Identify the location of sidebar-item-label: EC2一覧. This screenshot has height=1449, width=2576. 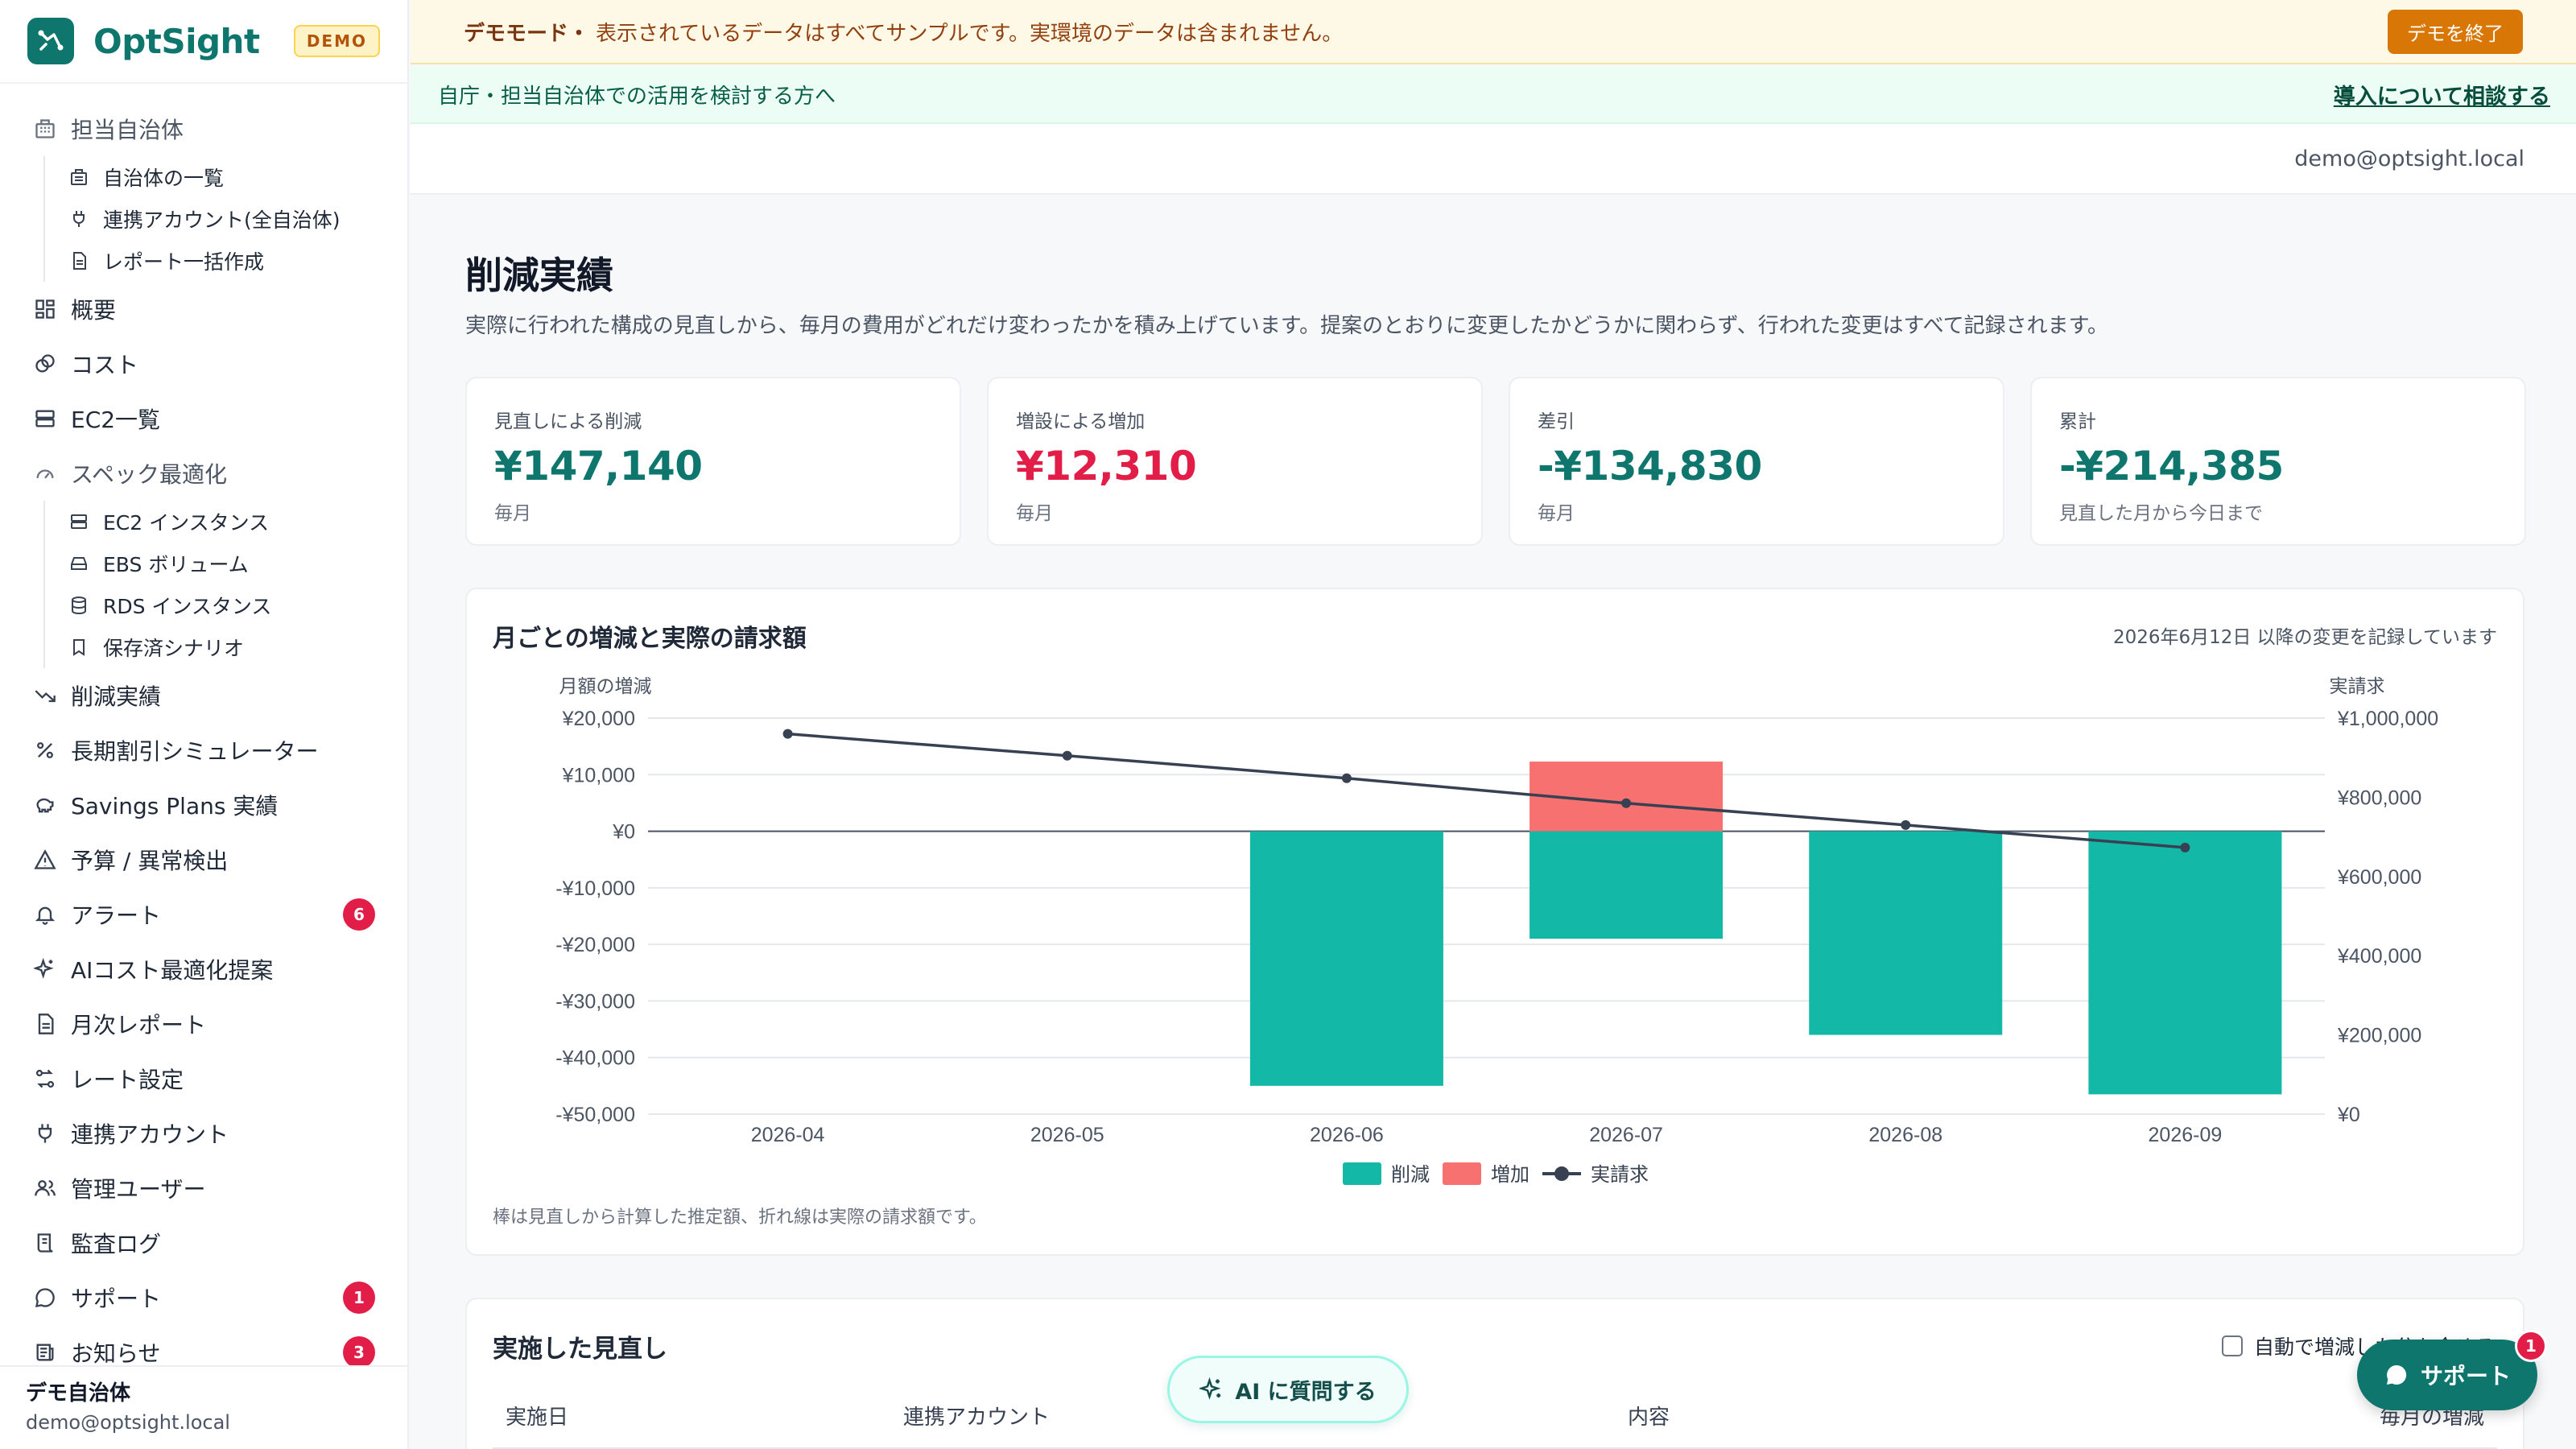
(116, 420).